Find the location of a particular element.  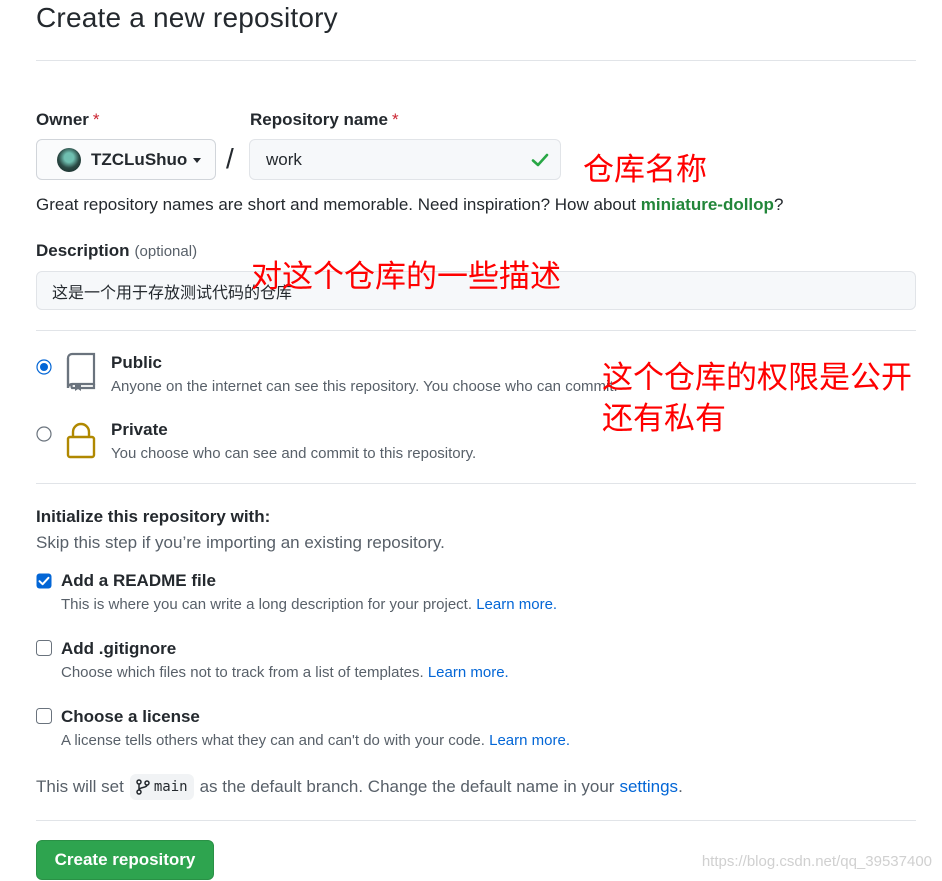

create-repository-button: Create repository is located at coordinates (125, 860).